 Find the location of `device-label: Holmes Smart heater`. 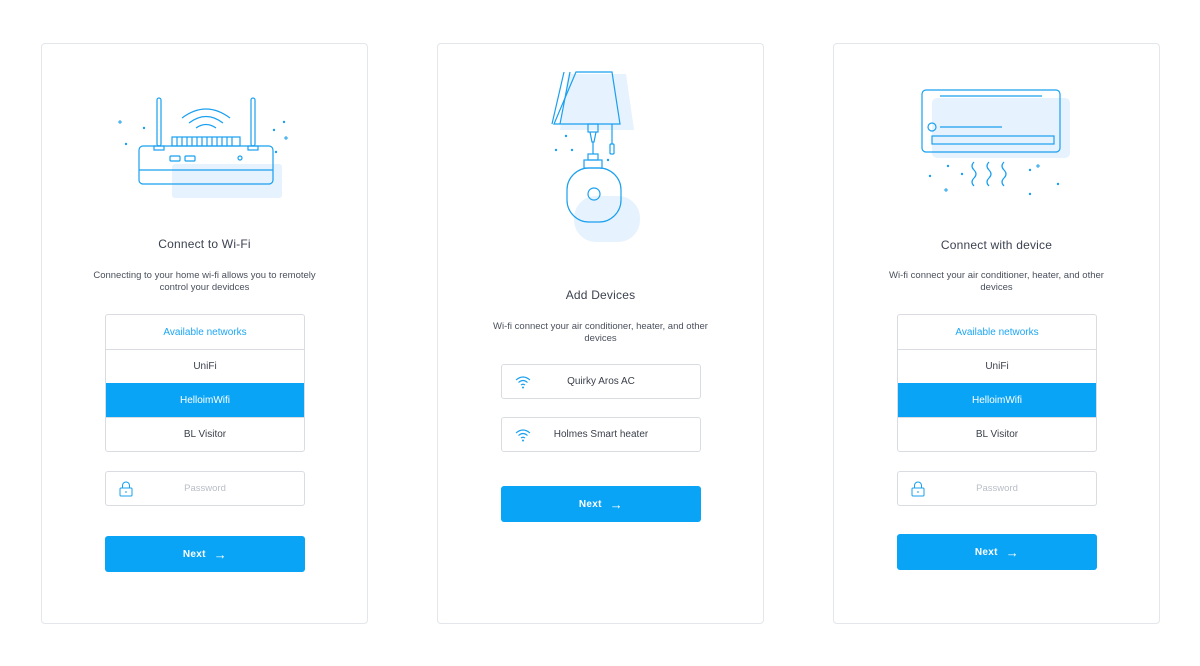

device-label: Holmes Smart heater is located at coordinates (601, 434).